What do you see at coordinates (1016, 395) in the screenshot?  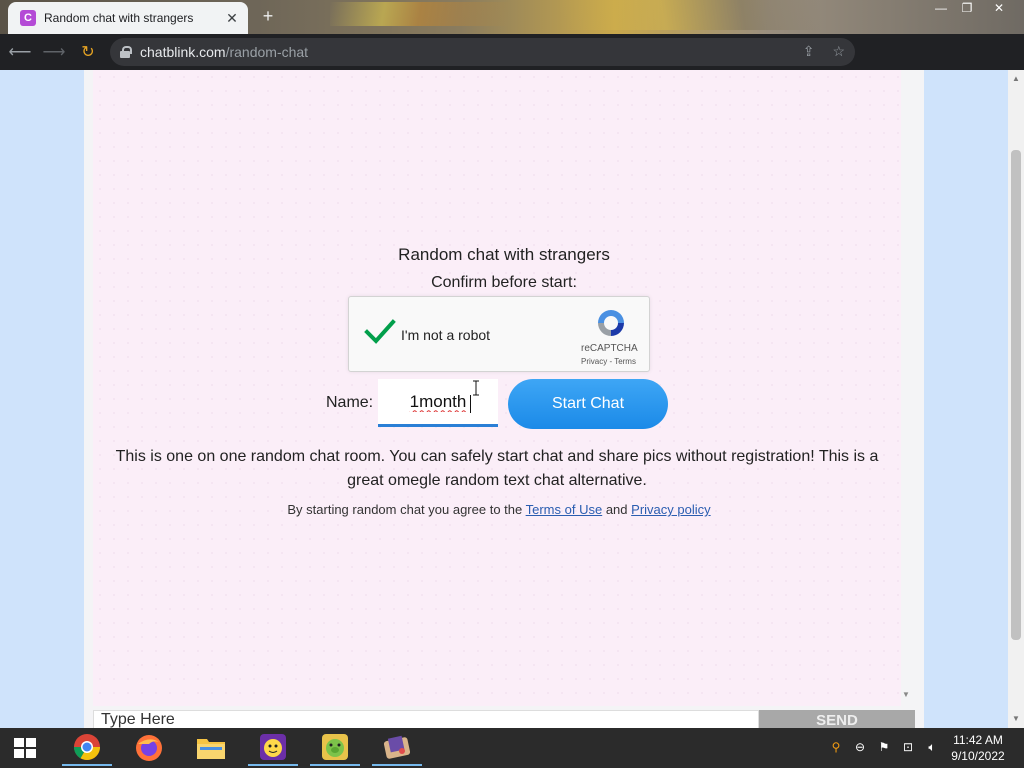 I see `scroll-thumb` at bounding box center [1016, 395].